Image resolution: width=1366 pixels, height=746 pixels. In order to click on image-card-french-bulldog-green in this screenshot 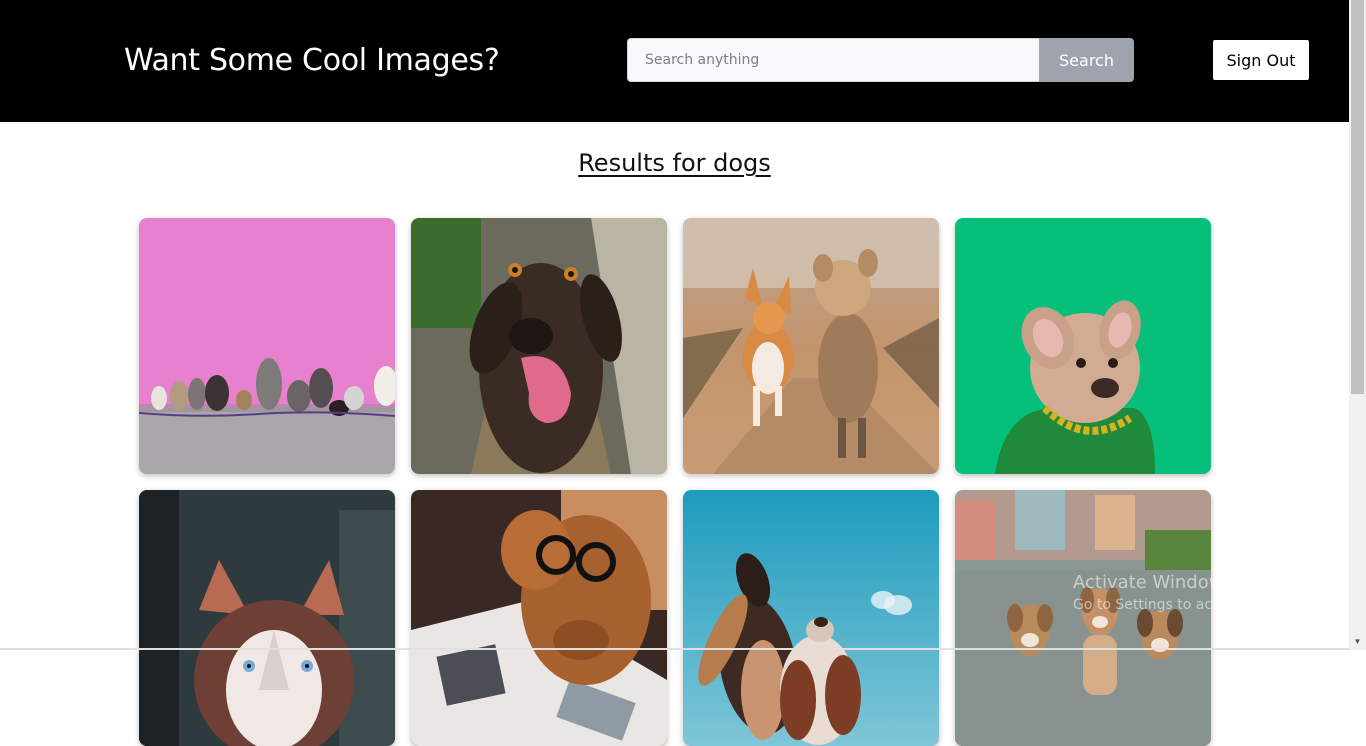, I will do `click(1083, 346)`.